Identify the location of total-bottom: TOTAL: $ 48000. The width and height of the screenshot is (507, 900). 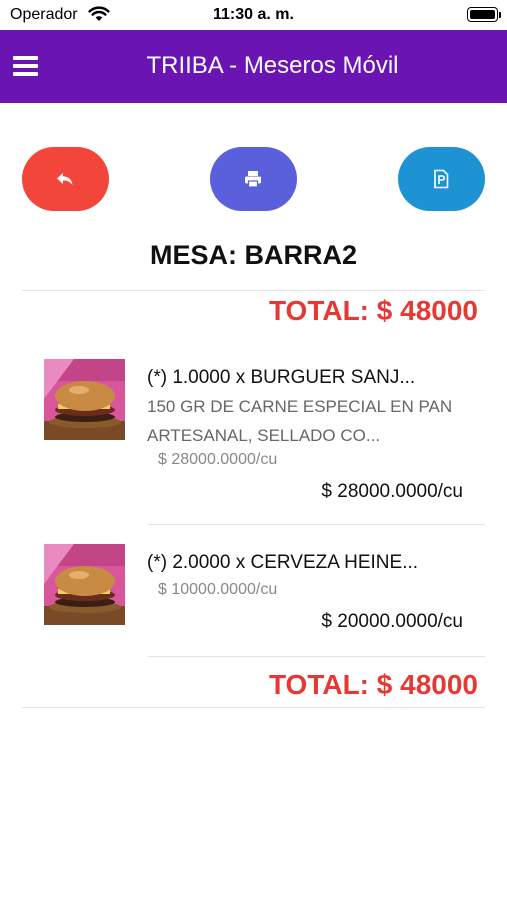
(373, 684).